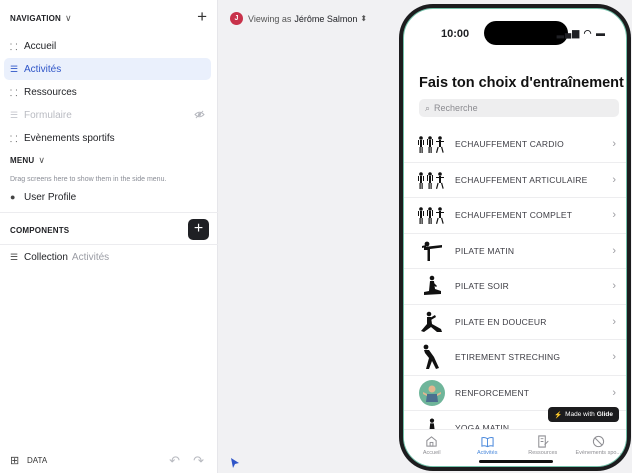 The width and height of the screenshot is (632, 473). Describe the element at coordinates (508, 357) in the screenshot. I see `list-item-label: ETIREMENT STRECHING` at that location.